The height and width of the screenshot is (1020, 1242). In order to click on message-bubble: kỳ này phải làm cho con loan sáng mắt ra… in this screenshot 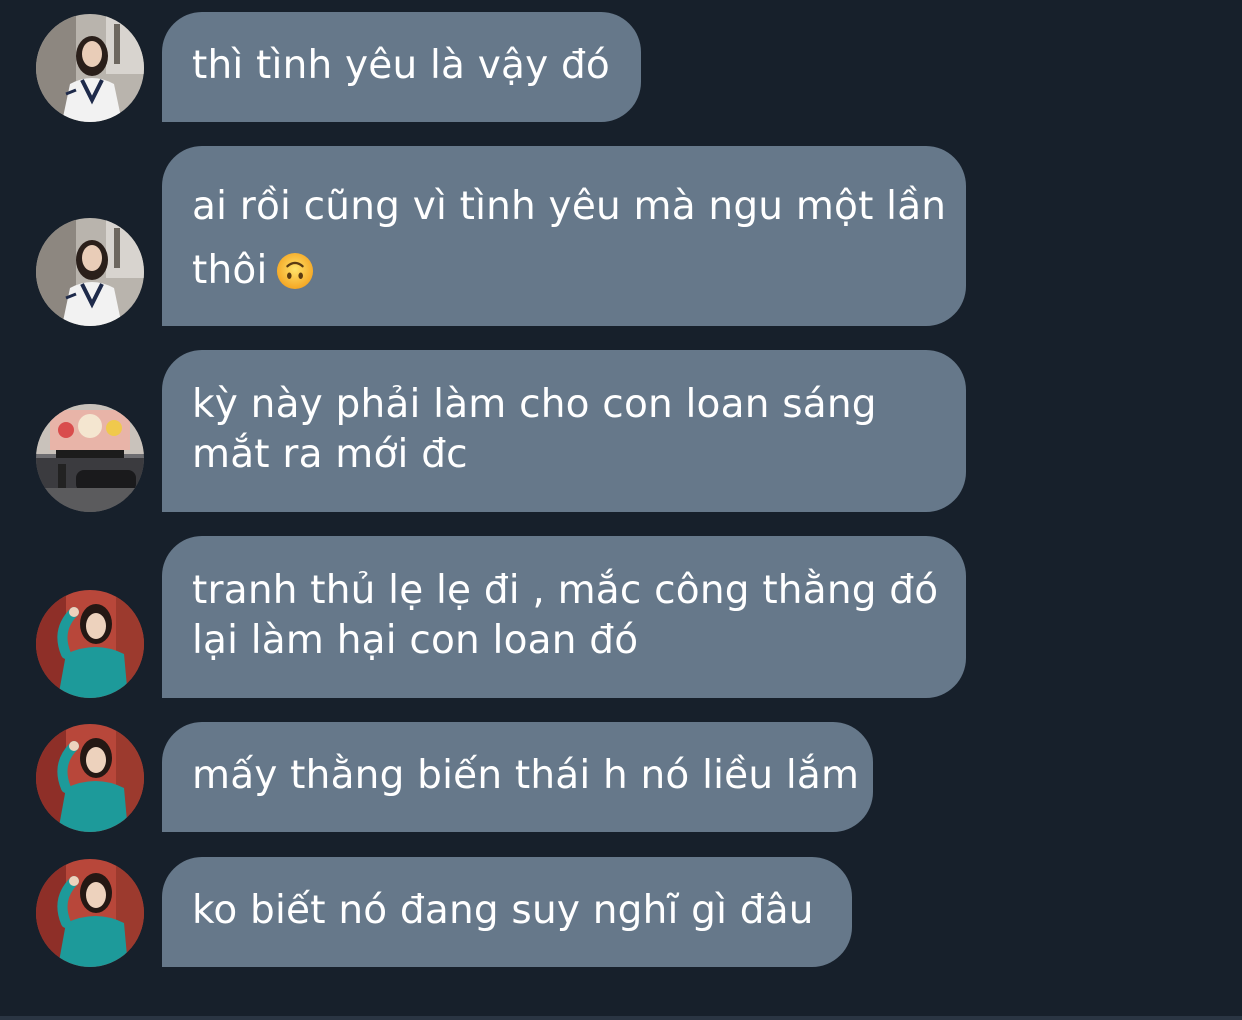, I will do `click(564, 431)`.